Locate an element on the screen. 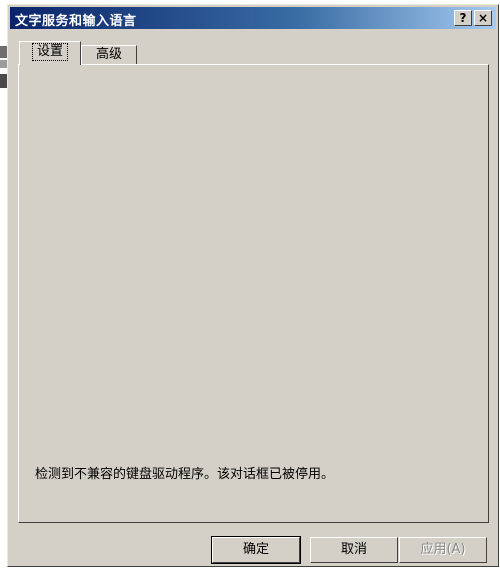 This screenshot has height=570, width=500. close-button: × is located at coordinates (483, 18).